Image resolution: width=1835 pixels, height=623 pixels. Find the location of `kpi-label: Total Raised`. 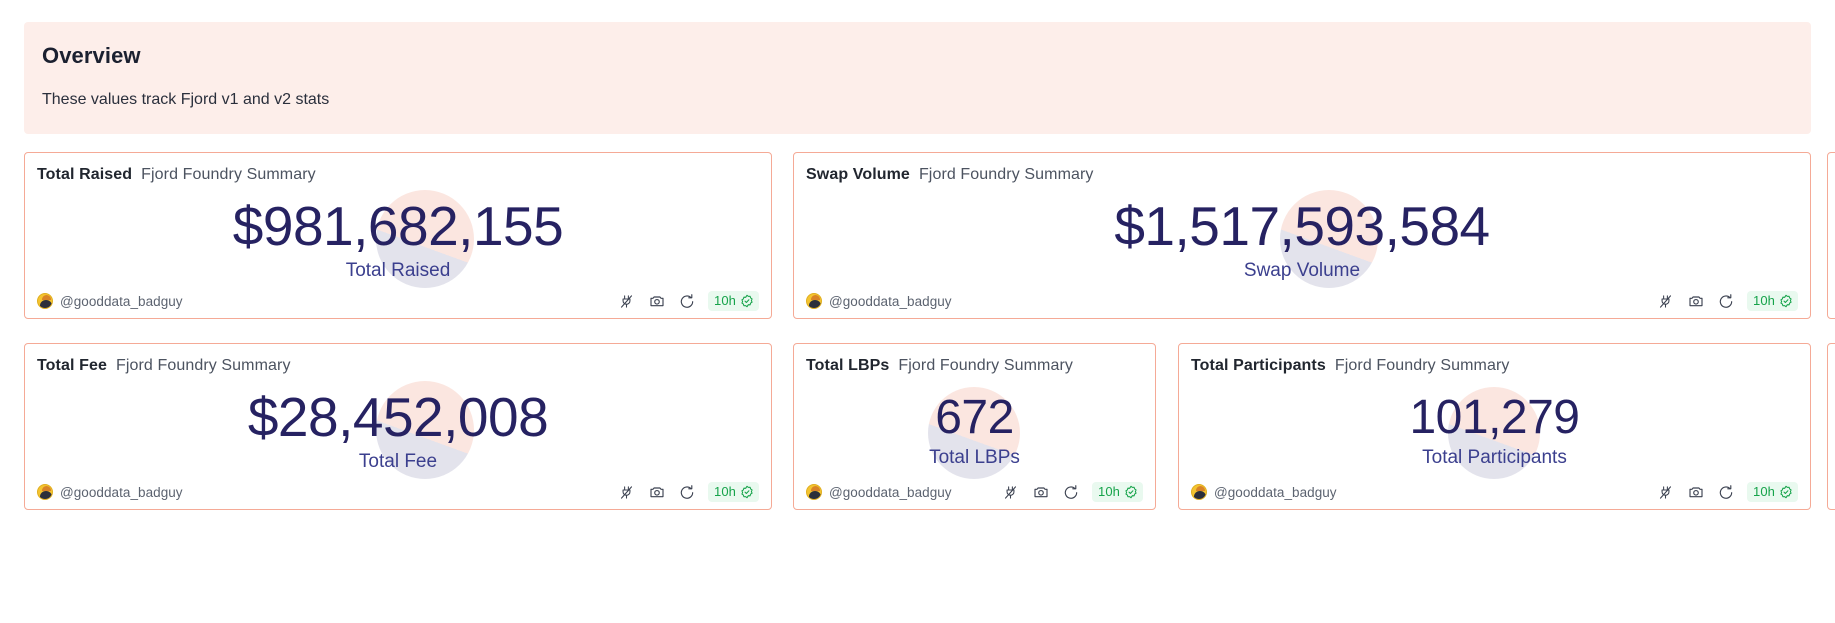

kpi-label: Total Raised is located at coordinates (398, 271).